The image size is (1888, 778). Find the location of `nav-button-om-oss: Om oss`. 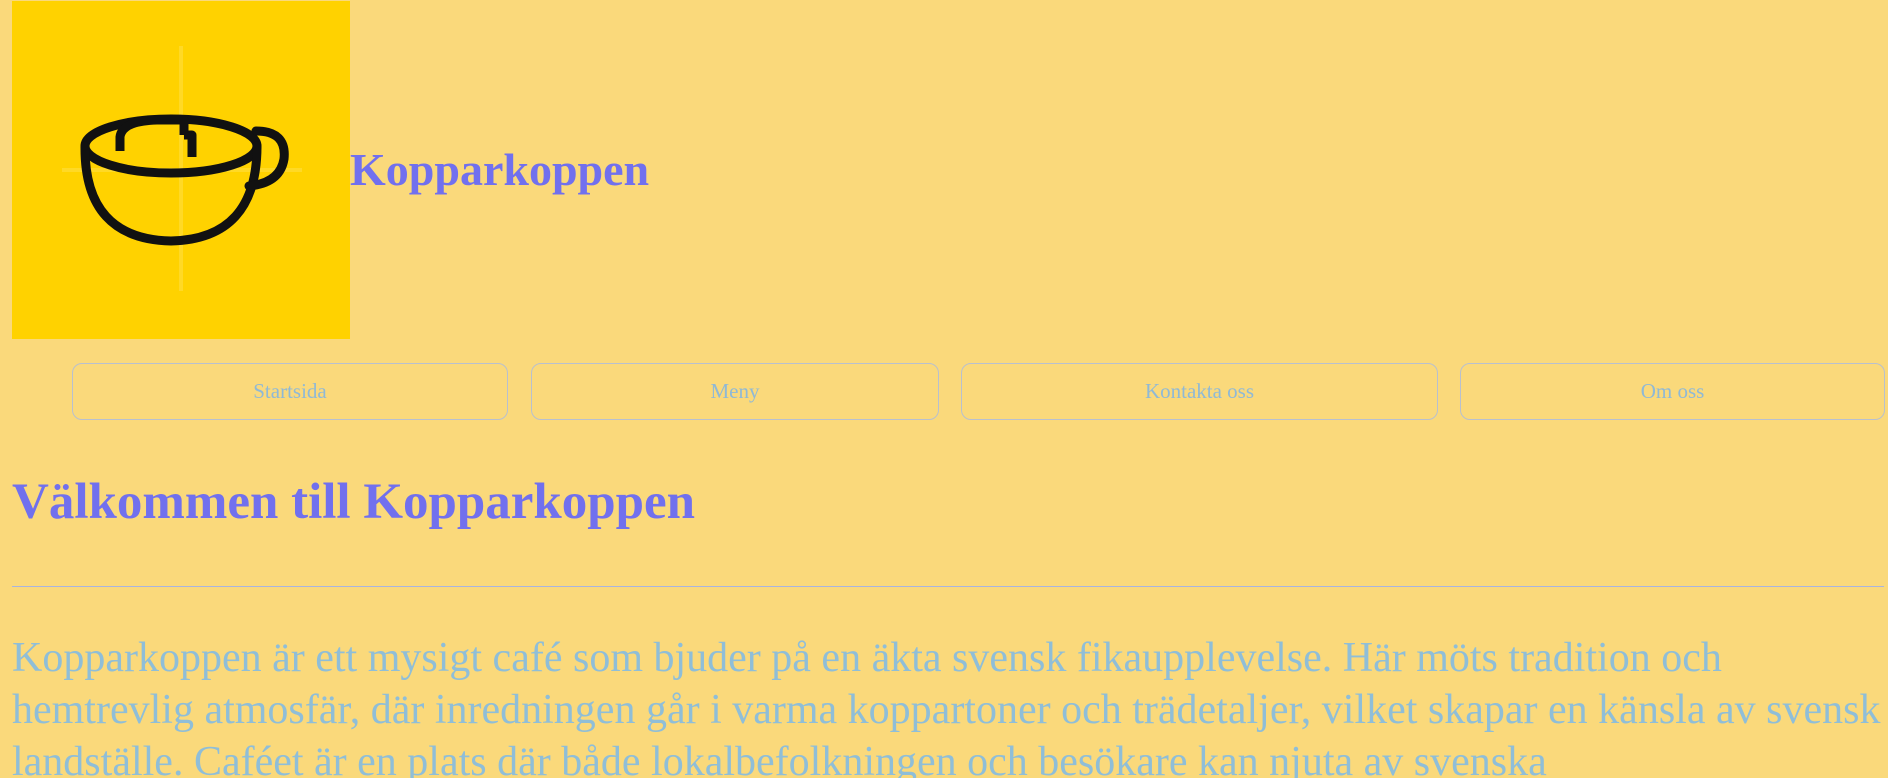

nav-button-om-oss: Om oss is located at coordinates (1672, 391).